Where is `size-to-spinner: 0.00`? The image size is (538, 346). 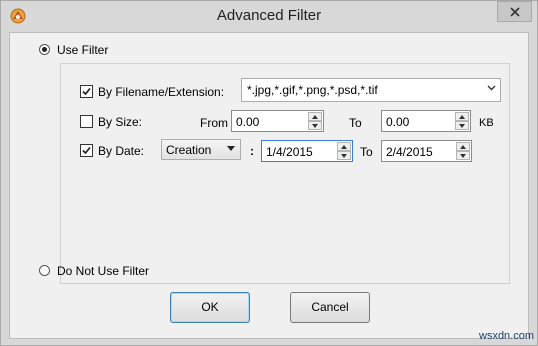
size-to-spinner: 0.00 is located at coordinates (426, 121).